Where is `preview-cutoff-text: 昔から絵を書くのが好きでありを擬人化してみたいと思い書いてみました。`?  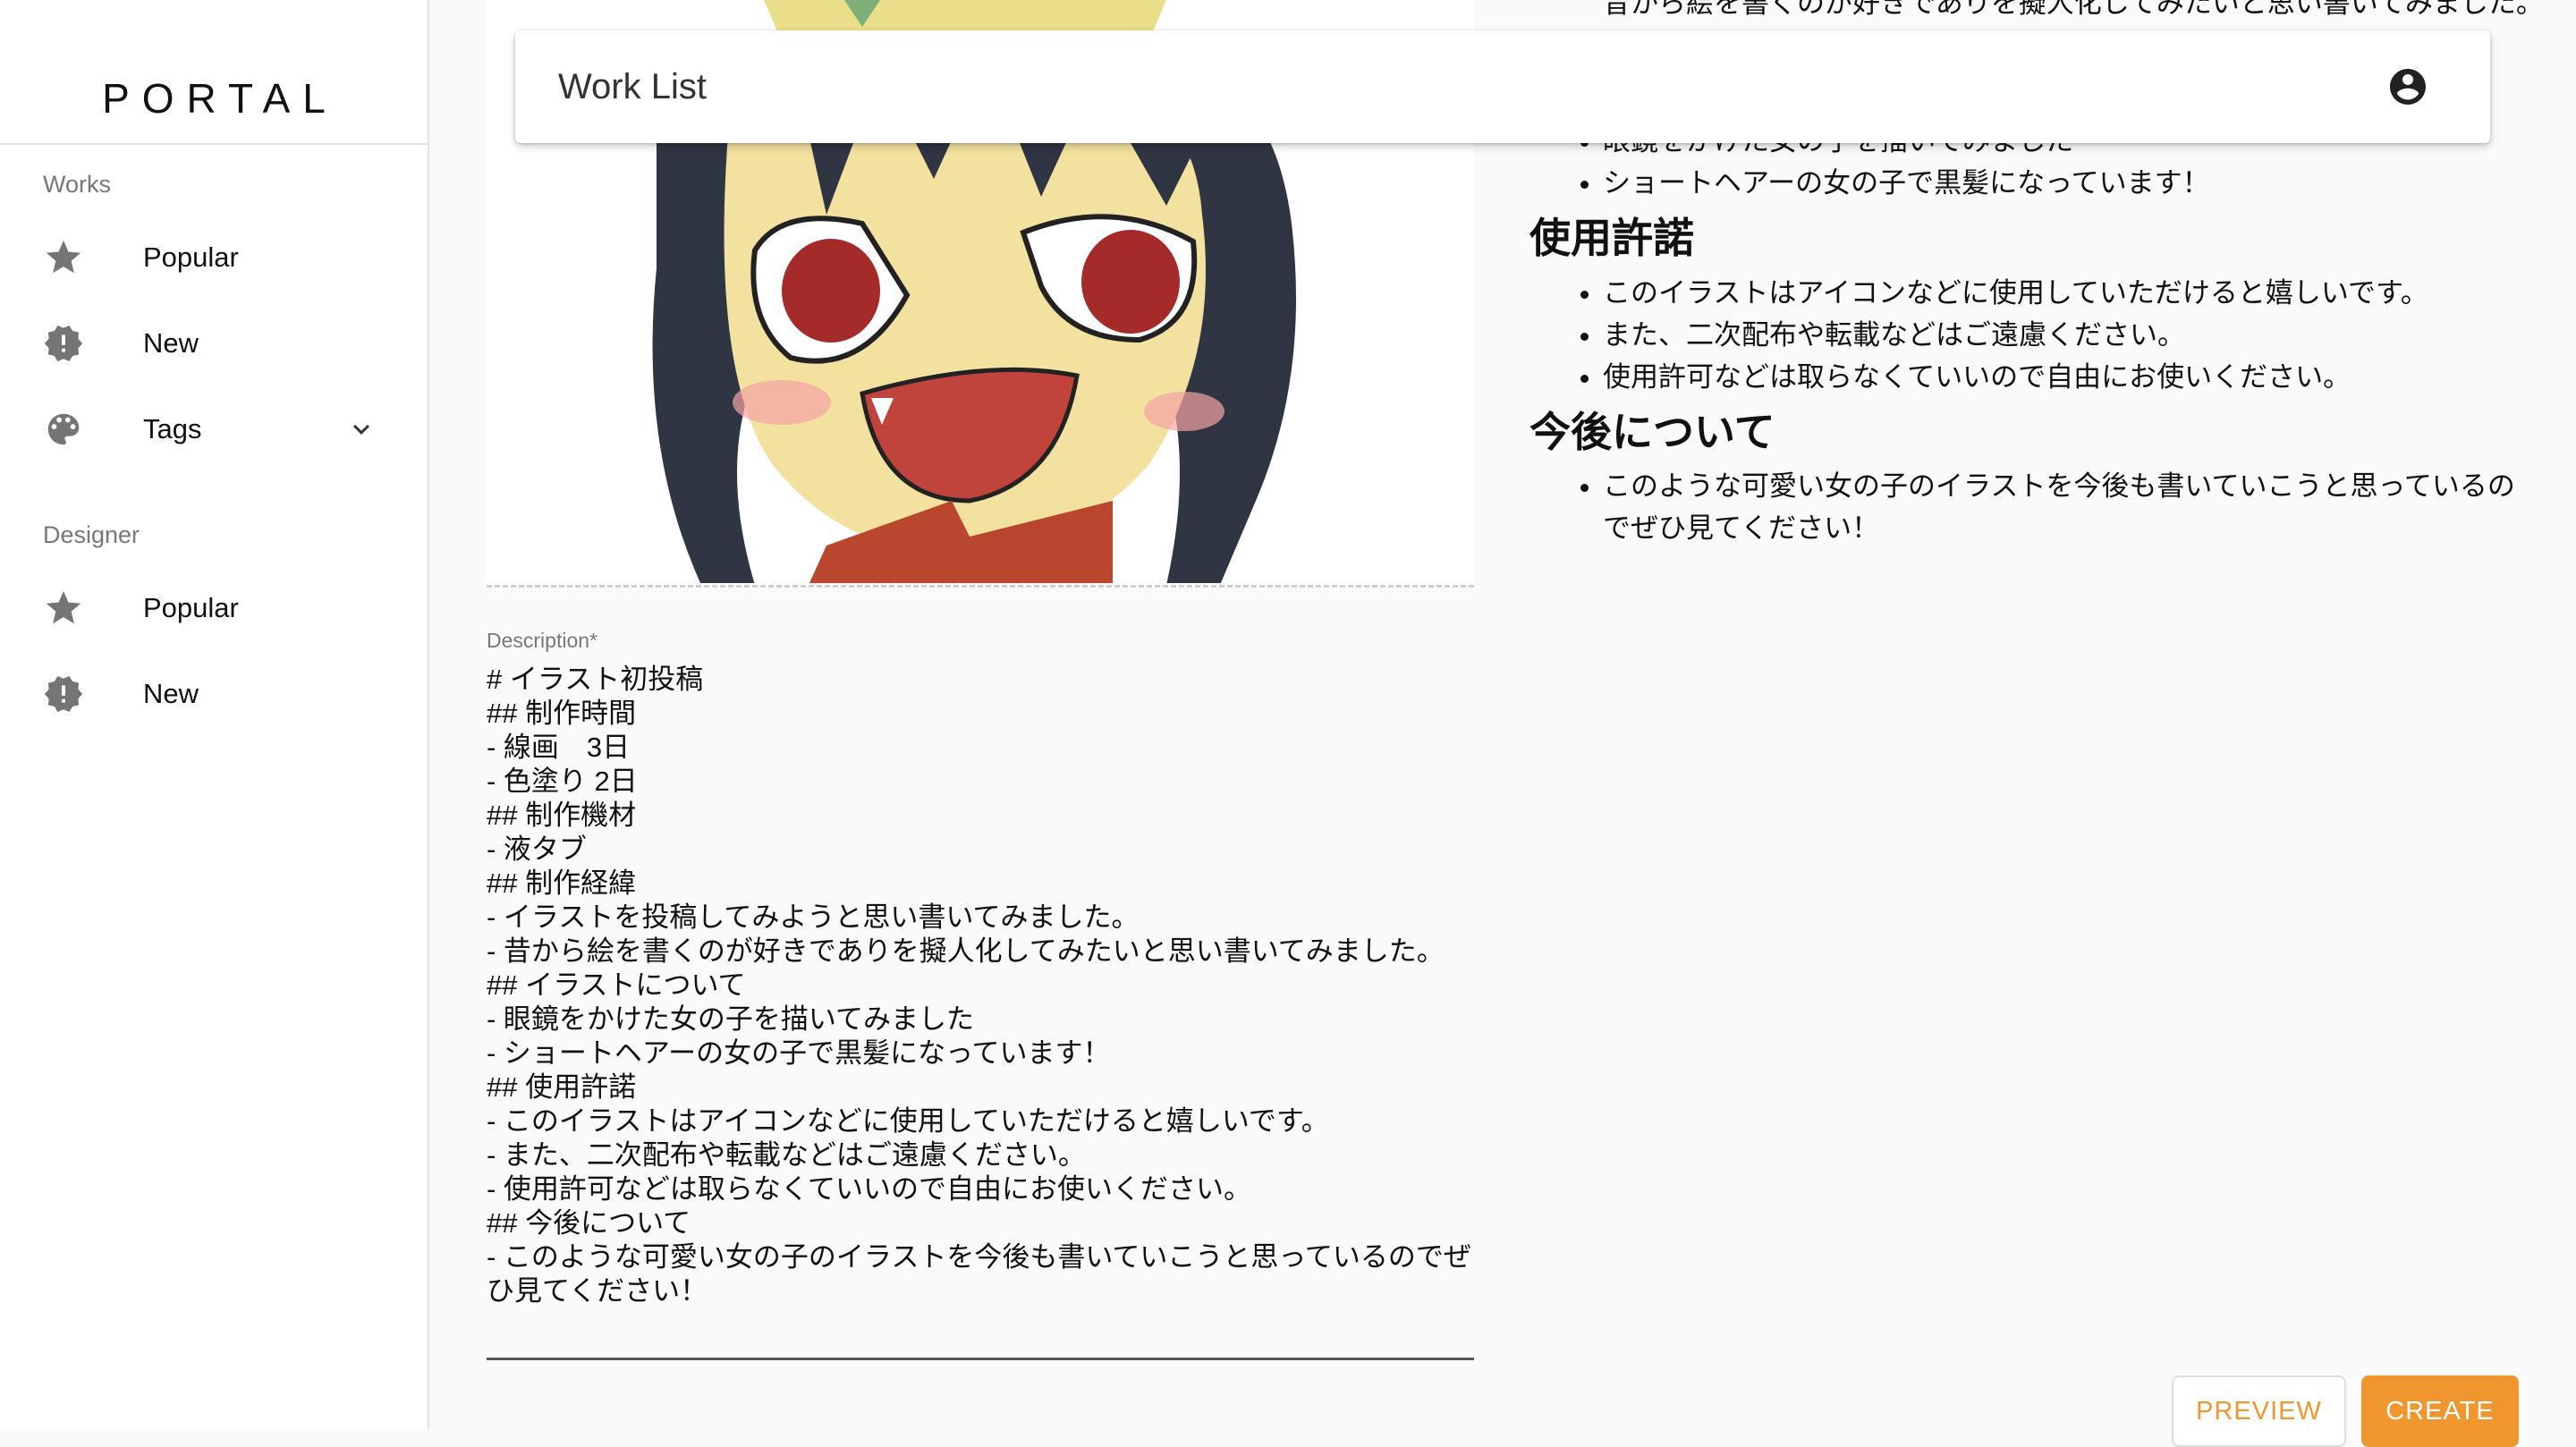
preview-cutoff-text: 昔から絵を書くのが好きでありを擬人化してみたいと思い書いてみました。 is located at coordinates (2073, 9).